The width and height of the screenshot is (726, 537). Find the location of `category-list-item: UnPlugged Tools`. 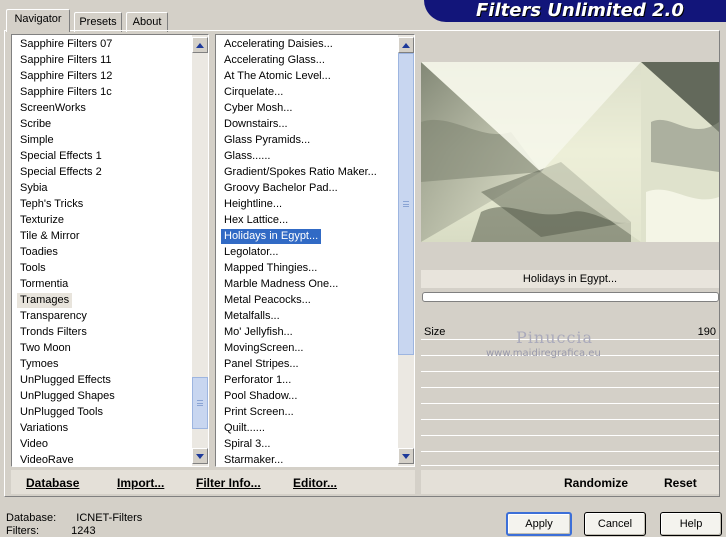

category-list-item: UnPlugged Tools is located at coordinates (61, 412).